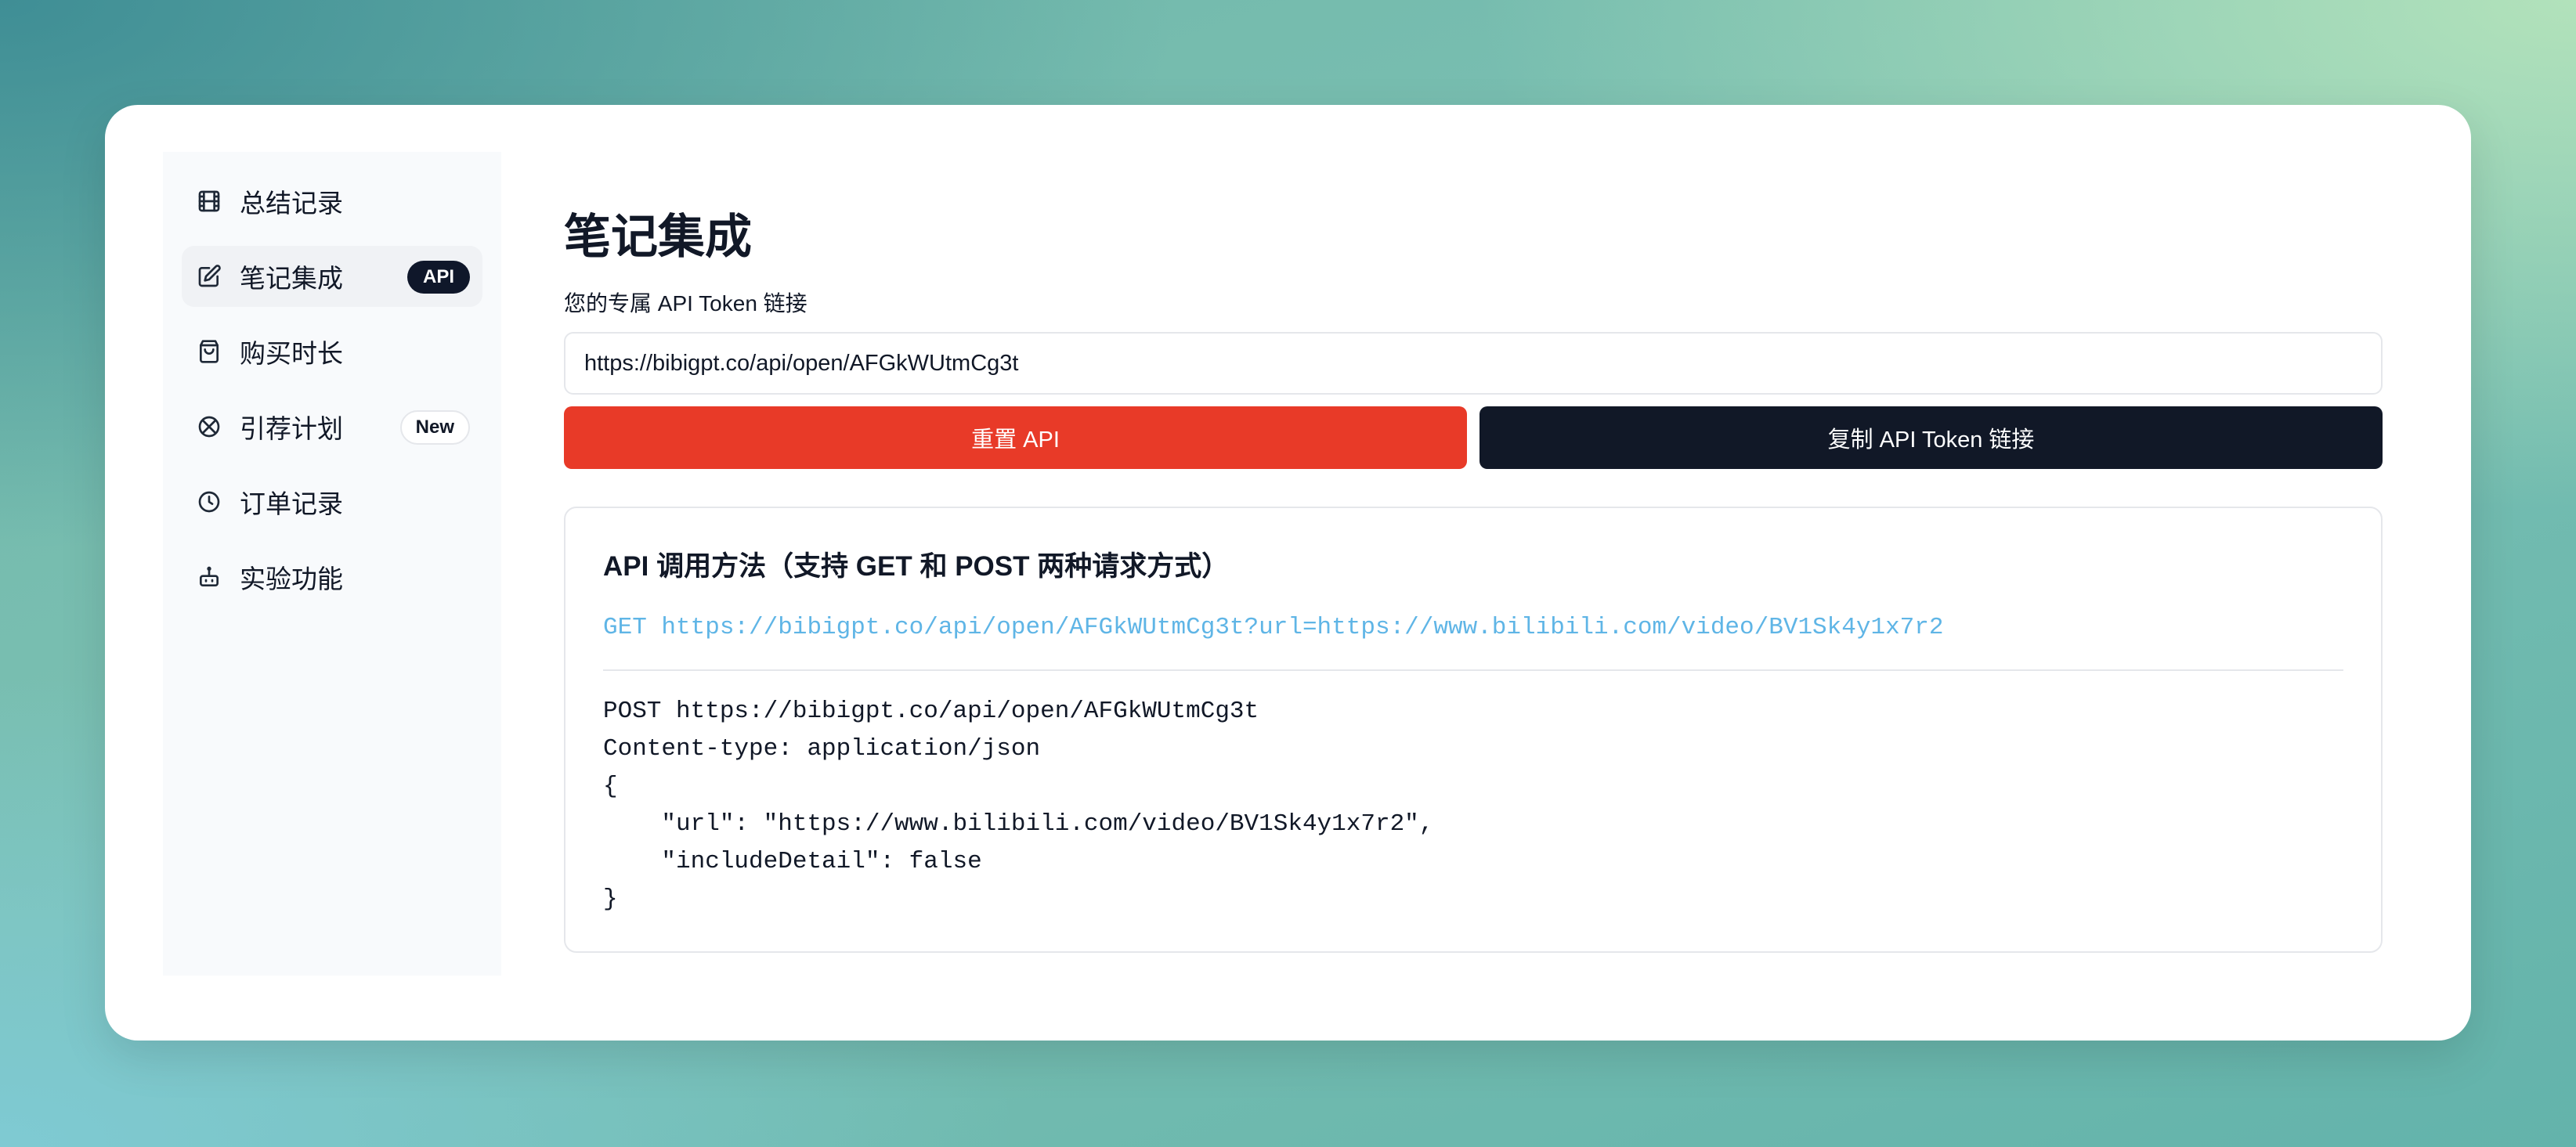 The image size is (2576, 1147). What do you see at coordinates (291, 204) in the screenshot?
I see `sidebar-item-label: 总结记录` at bounding box center [291, 204].